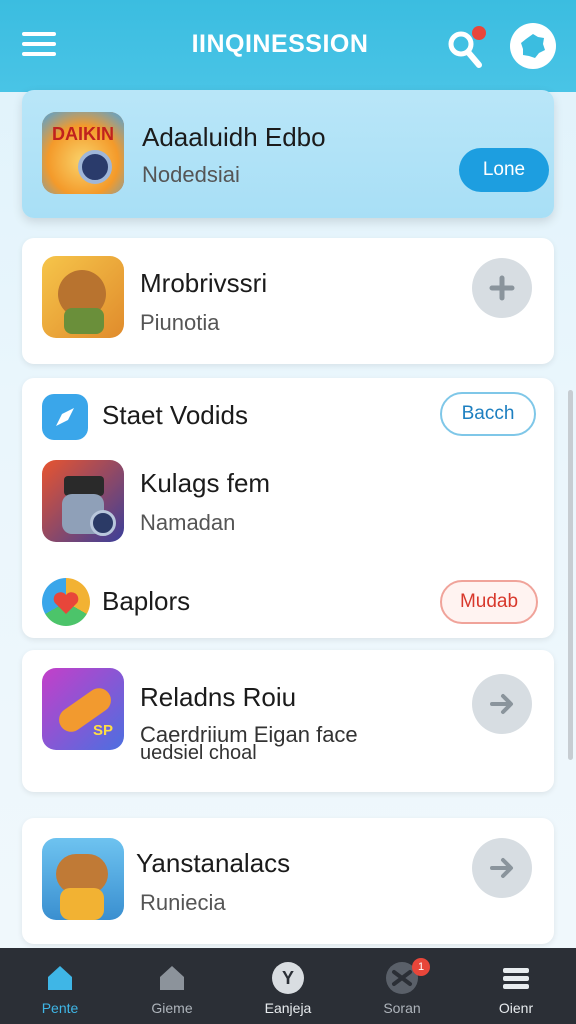 The image size is (576, 1024). What do you see at coordinates (516, 978) in the screenshot?
I see `menu-icon` at bounding box center [516, 978].